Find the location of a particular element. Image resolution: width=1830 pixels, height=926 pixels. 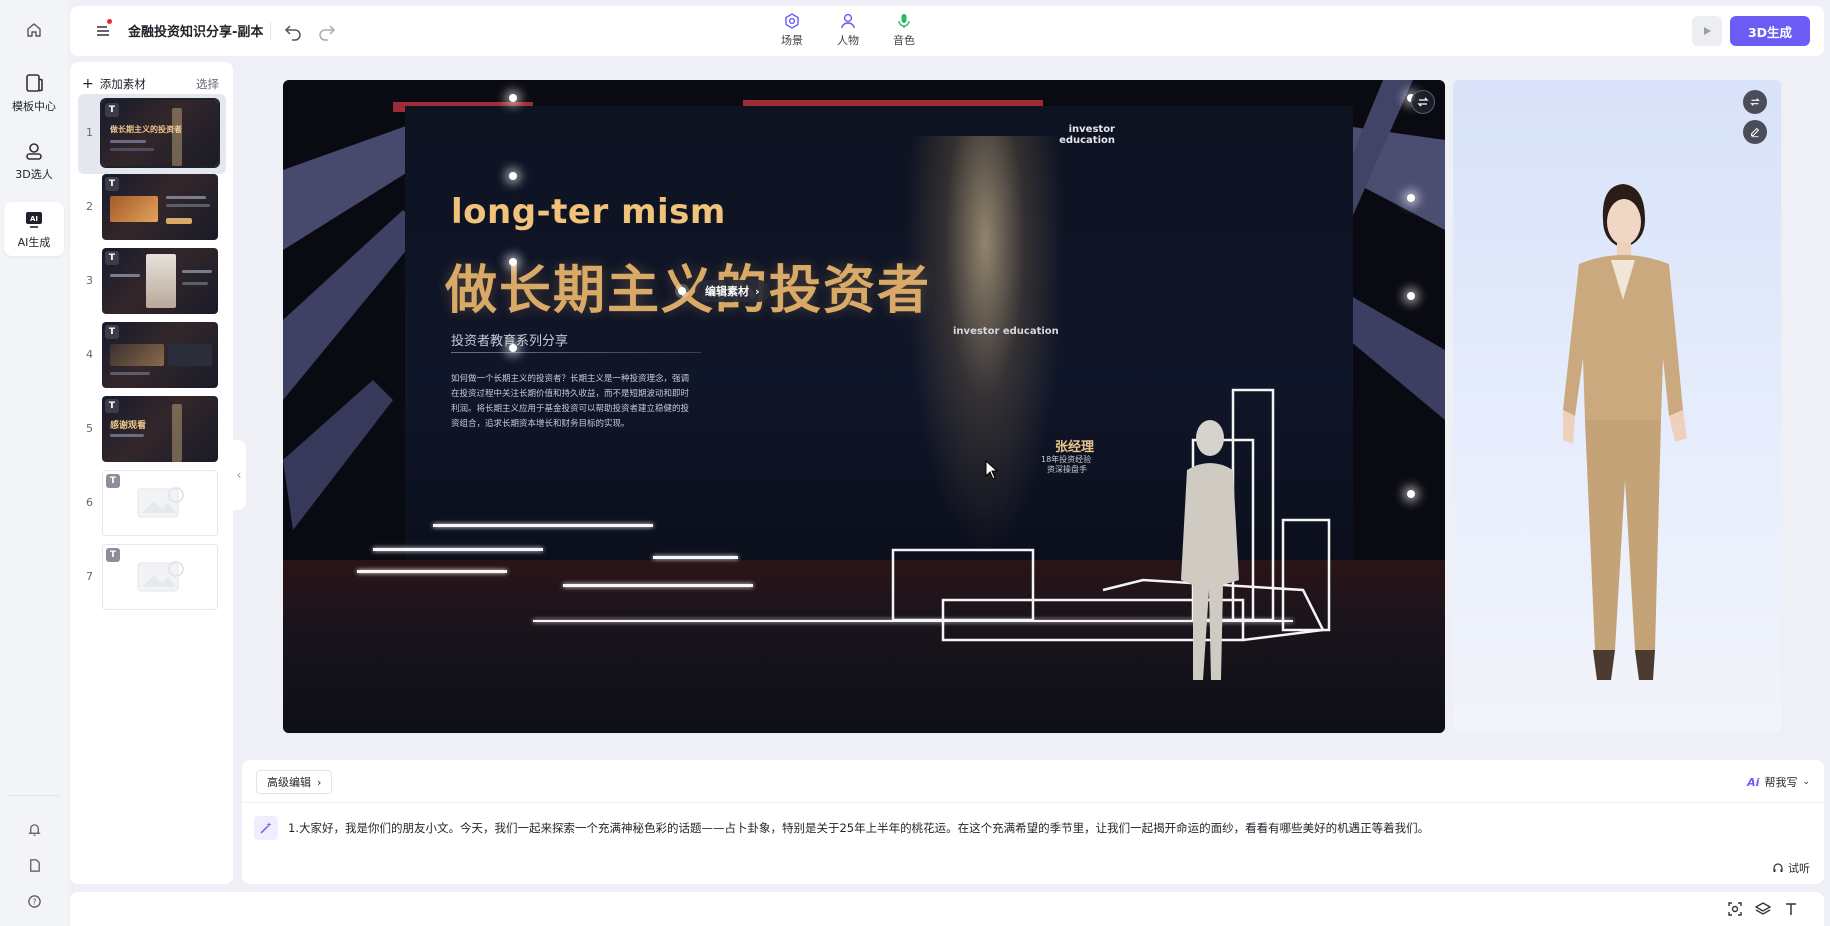

svg-text: AI is located at coordinates (34, 219).